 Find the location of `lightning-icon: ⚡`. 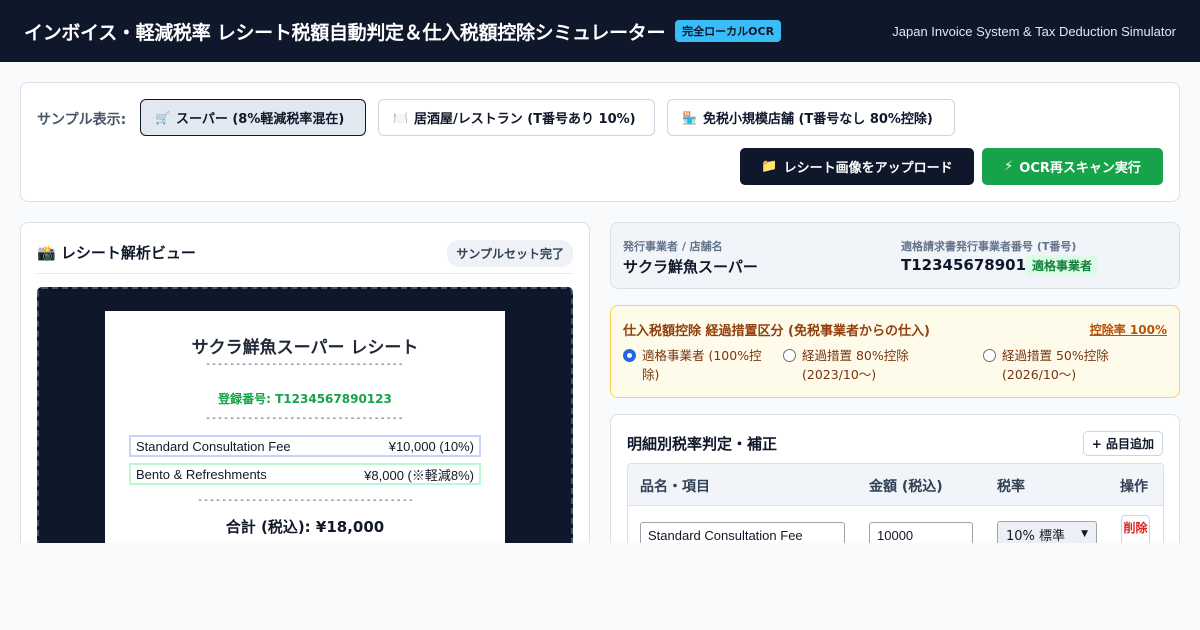

lightning-icon: ⚡ is located at coordinates (1009, 166).